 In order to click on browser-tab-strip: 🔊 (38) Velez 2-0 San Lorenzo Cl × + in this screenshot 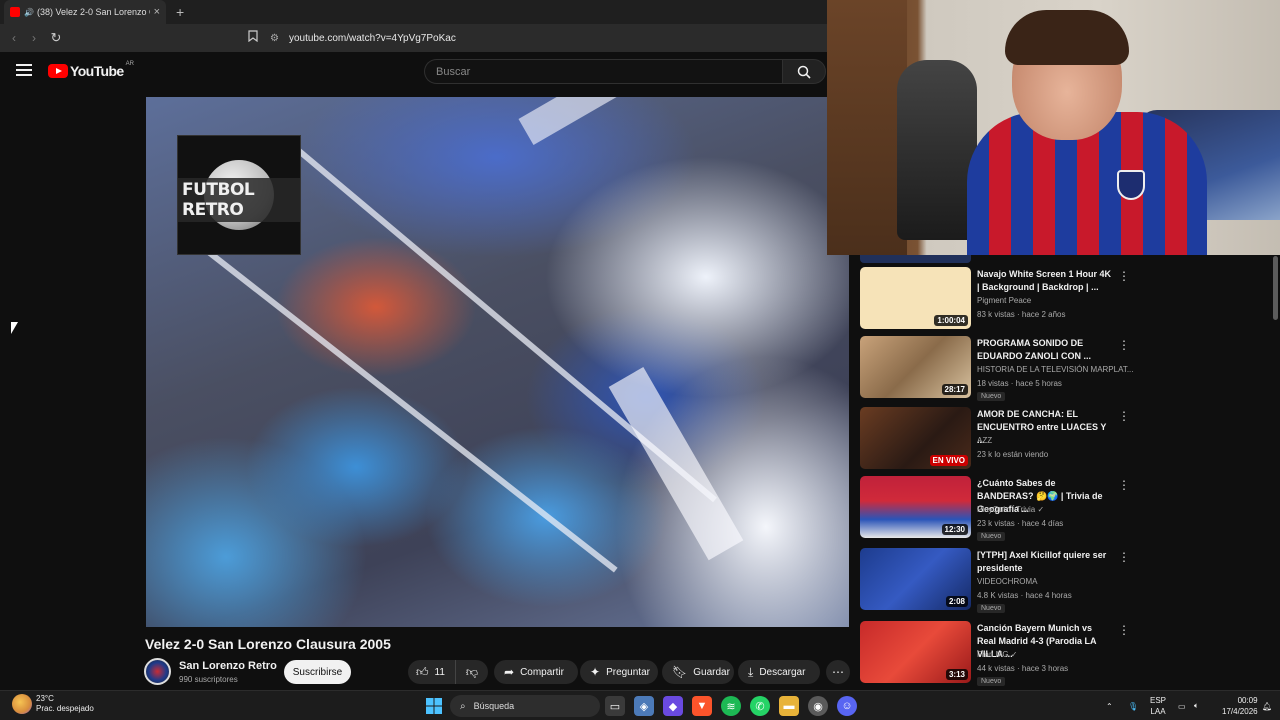, I will do `click(414, 12)`.